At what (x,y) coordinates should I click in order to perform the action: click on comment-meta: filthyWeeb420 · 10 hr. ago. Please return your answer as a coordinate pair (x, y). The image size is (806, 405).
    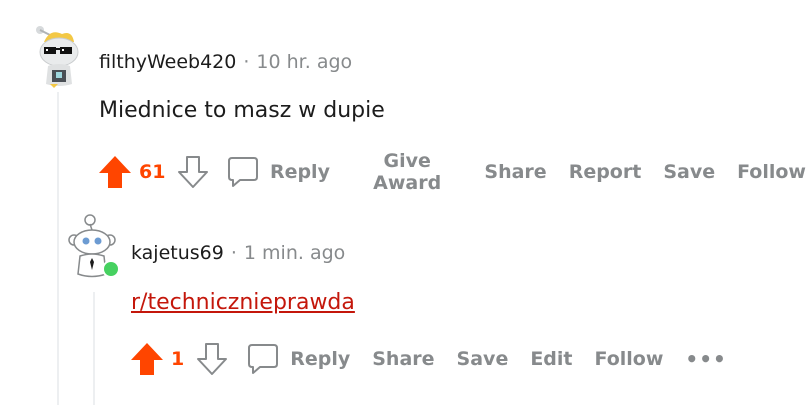
    Looking at the image, I should click on (225, 62).